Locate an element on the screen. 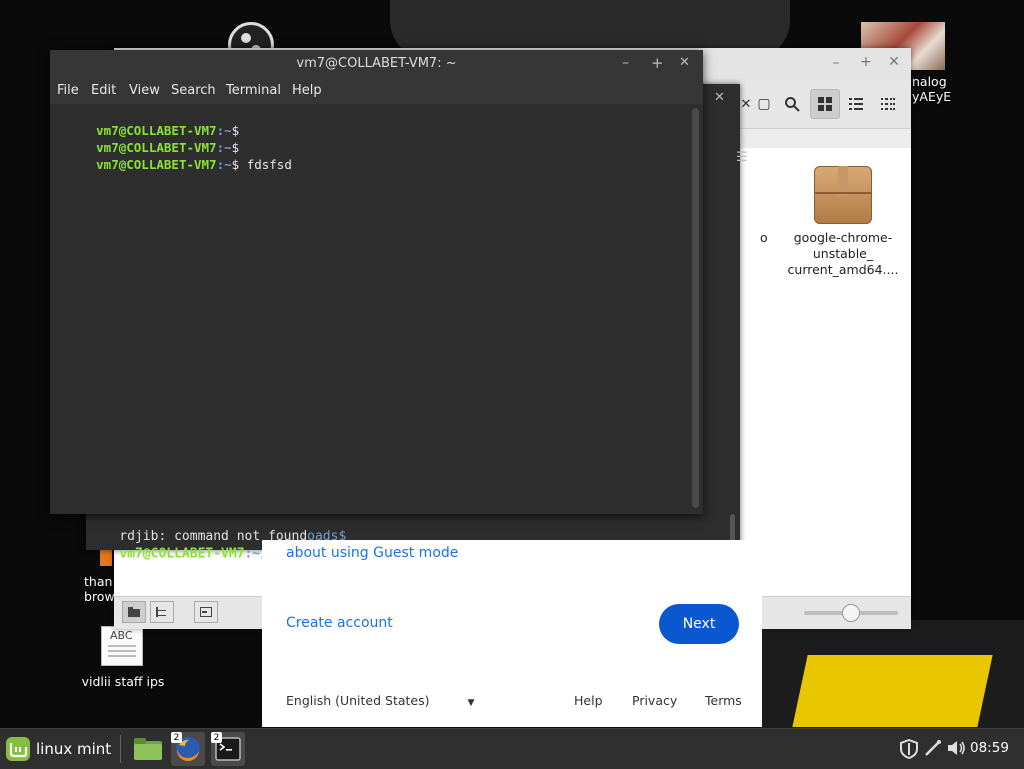  terminal-titlebar: vm7@COLLABET-VM7: ~ – + ✕ is located at coordinates (376, 64).